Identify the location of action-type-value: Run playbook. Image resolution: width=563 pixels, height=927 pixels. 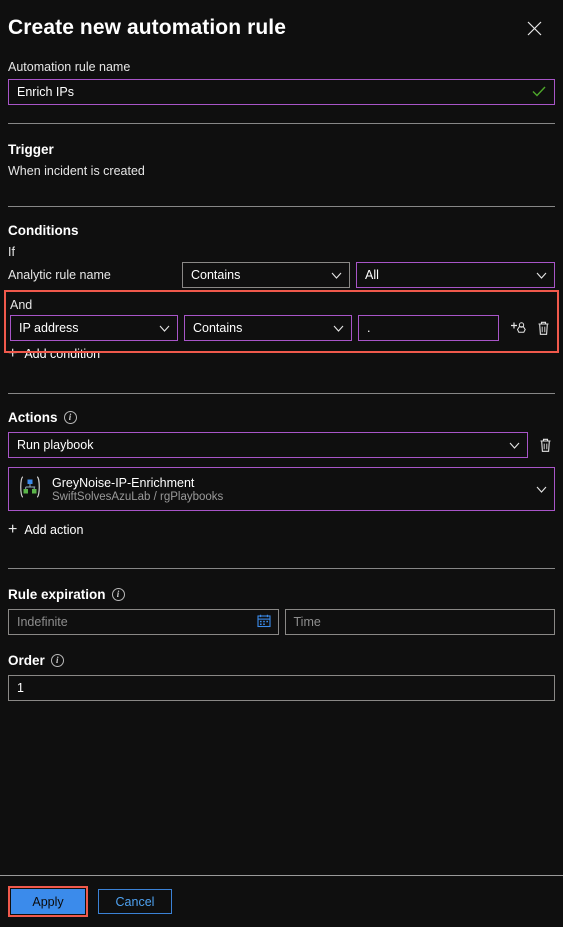
(55, 445).